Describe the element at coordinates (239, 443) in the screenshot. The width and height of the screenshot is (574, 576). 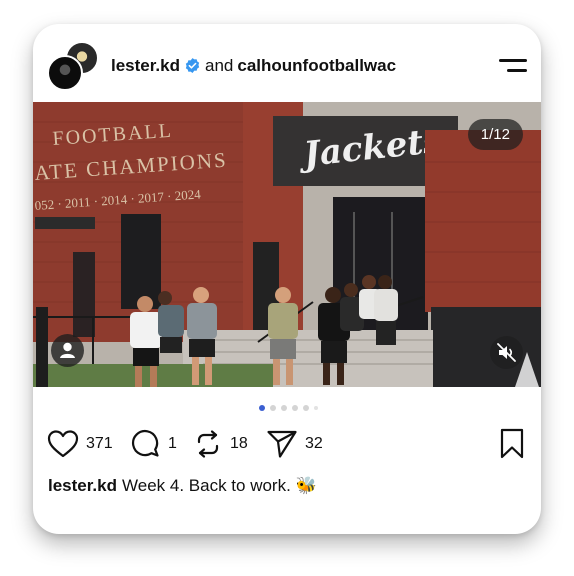
I see `repost-count: 18` at that location.